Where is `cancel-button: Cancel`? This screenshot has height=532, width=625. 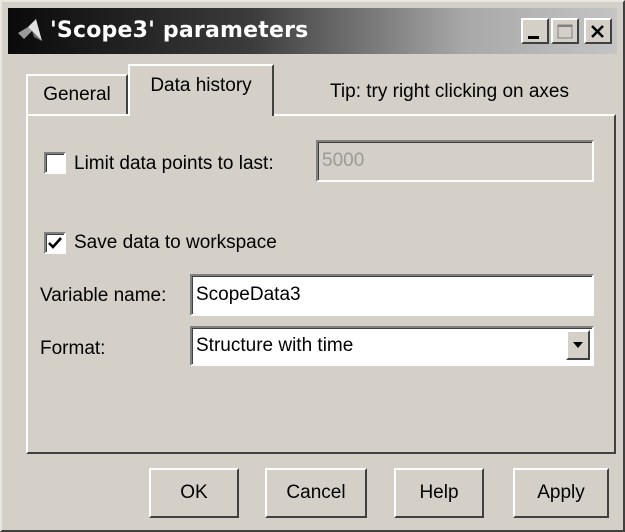 cancel-button: Cancel is located at coordinates (316, 493).